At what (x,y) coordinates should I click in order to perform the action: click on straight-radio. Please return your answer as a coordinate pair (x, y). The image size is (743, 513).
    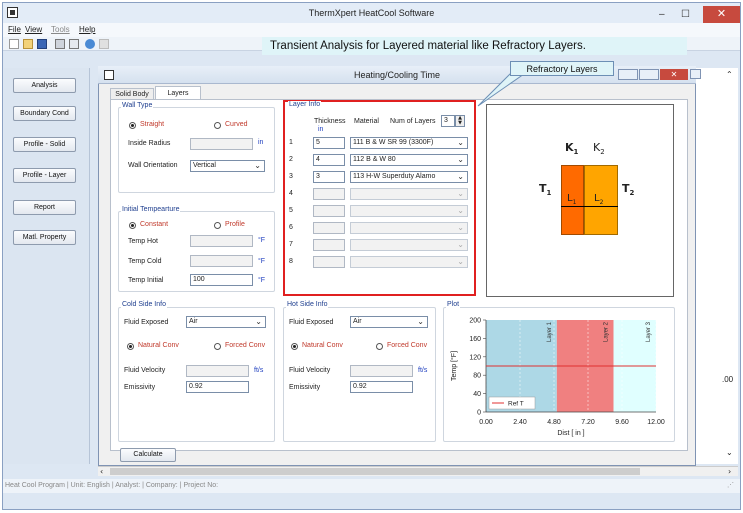
    Looking at the image, I should click on (132, 125).